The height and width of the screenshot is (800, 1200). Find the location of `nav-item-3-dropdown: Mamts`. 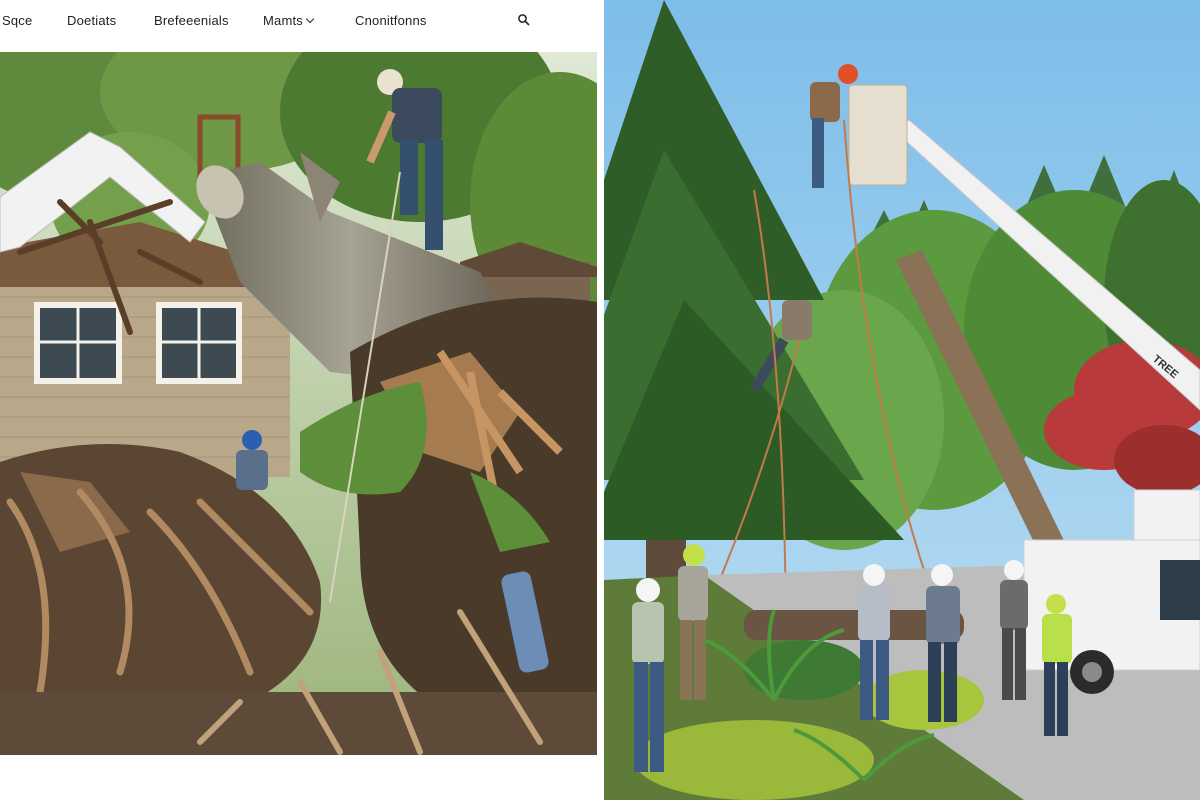

nav-item-3-dropdown: Mamts is located at coordinates (289, 20).